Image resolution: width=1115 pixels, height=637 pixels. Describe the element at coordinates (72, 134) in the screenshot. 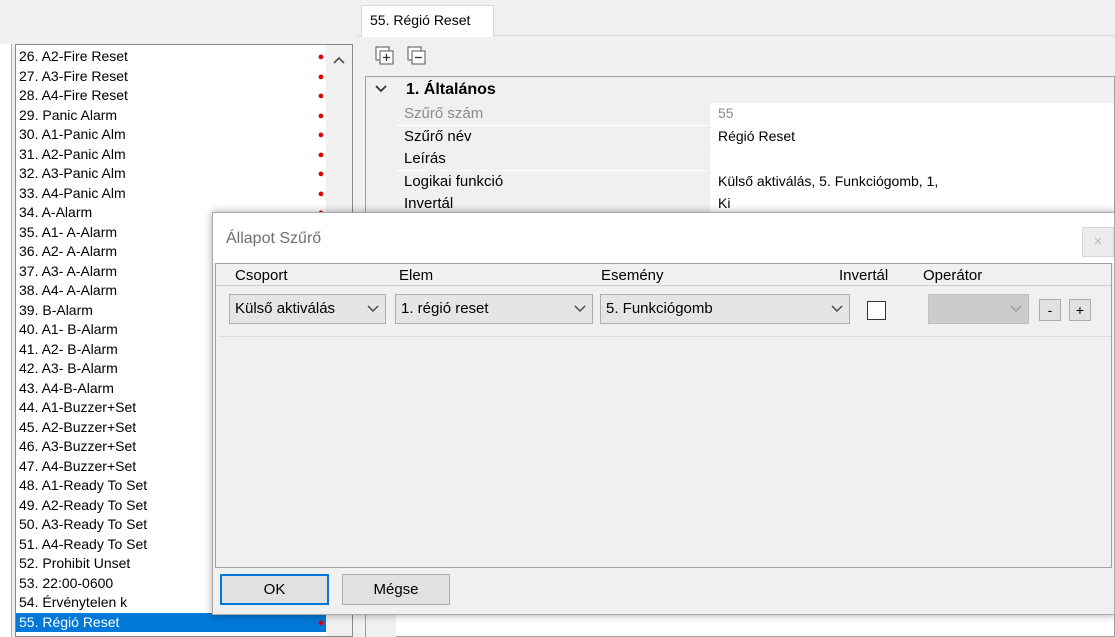

I see `list-item-label: 30. A1-Panic Alm` at that location.